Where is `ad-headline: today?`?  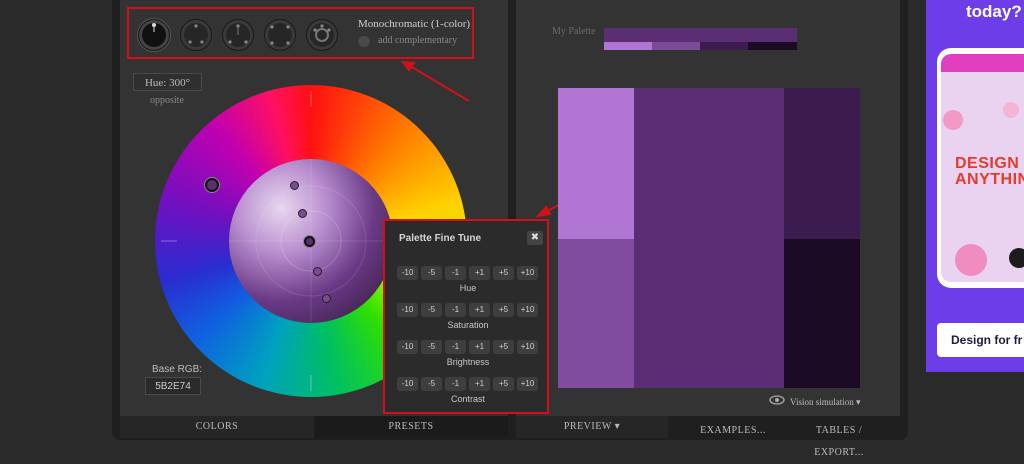 ad-headline: today? is located at coordinates (994, 11).